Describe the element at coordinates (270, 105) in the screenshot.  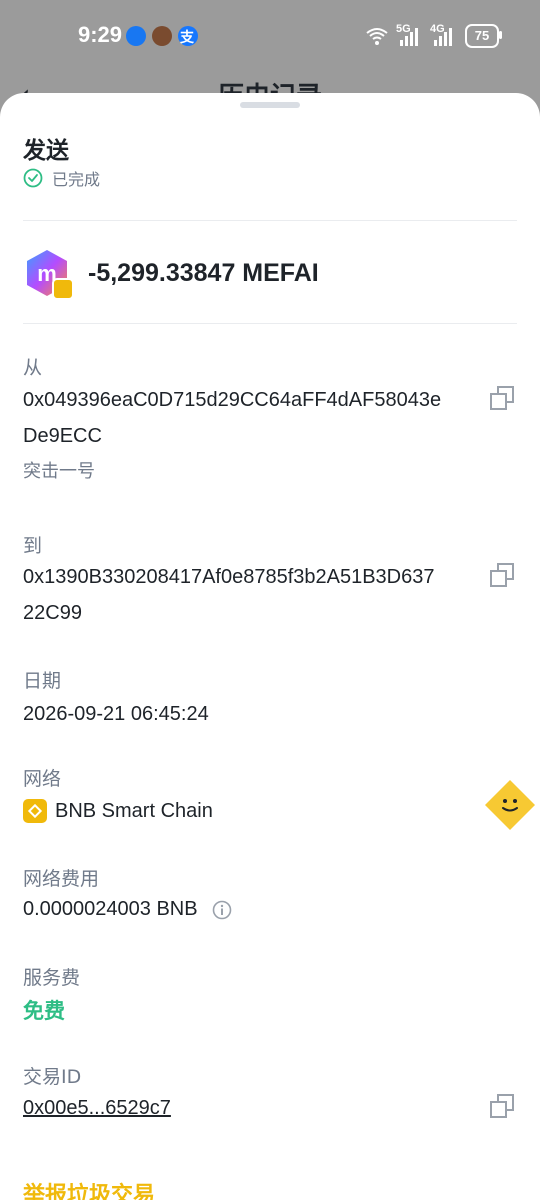
I see `drag-handle` at that location.